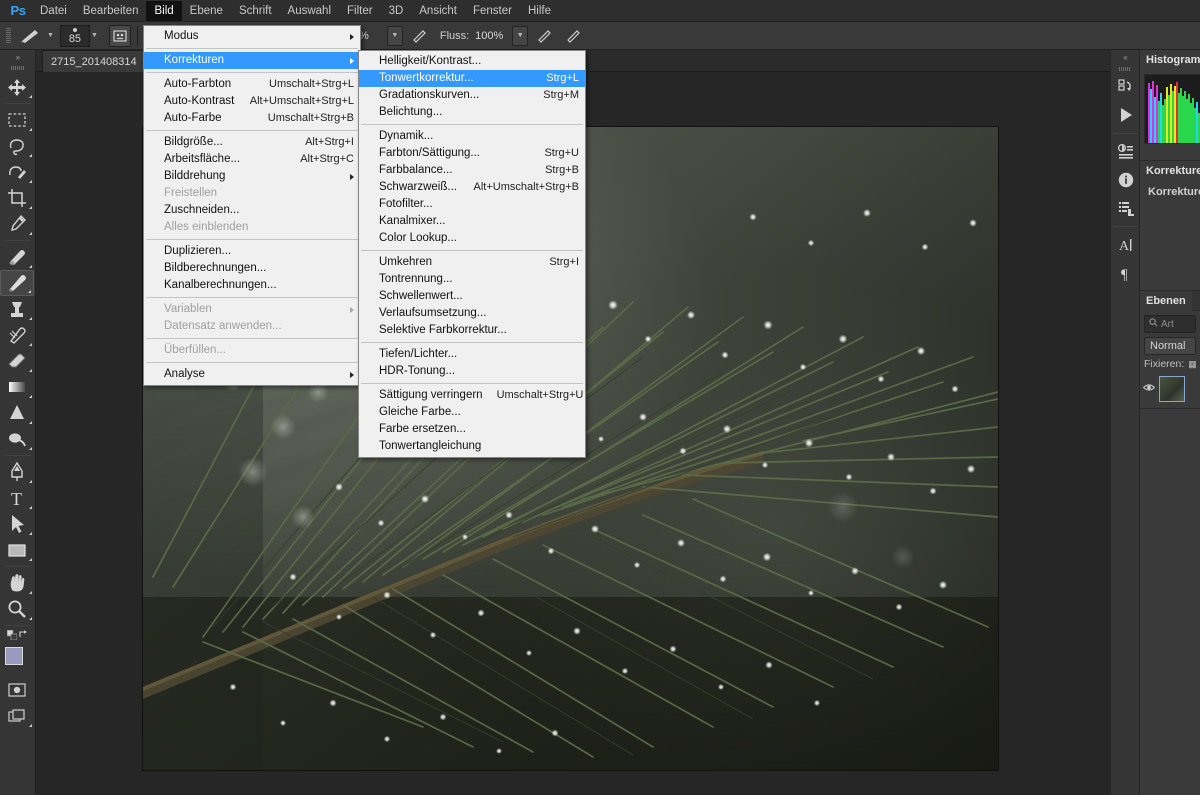  Describe the element at coordinates (1126, 180) in the screenshot. I see `info-panel-icon` at that location.